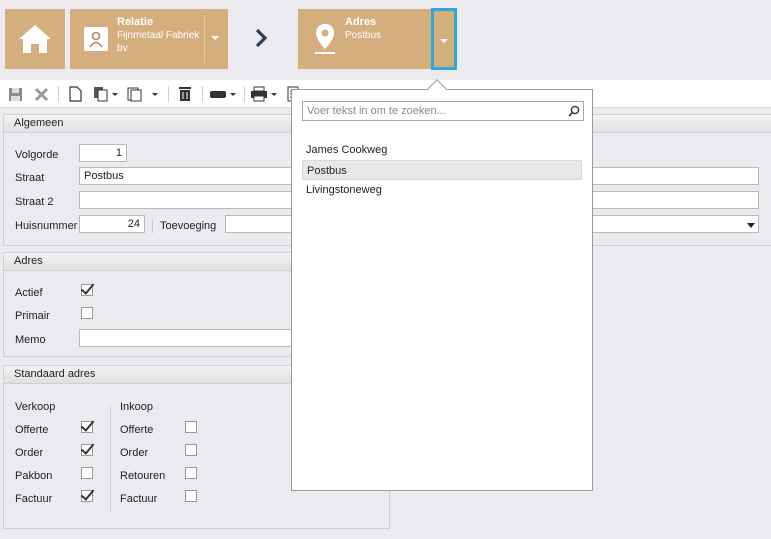 The width and height of the screenshot is (771, 539). Describe the element at coordinates (261, 39) in the screenshot. I see `breadcrumb-chevron-icon` at that location.